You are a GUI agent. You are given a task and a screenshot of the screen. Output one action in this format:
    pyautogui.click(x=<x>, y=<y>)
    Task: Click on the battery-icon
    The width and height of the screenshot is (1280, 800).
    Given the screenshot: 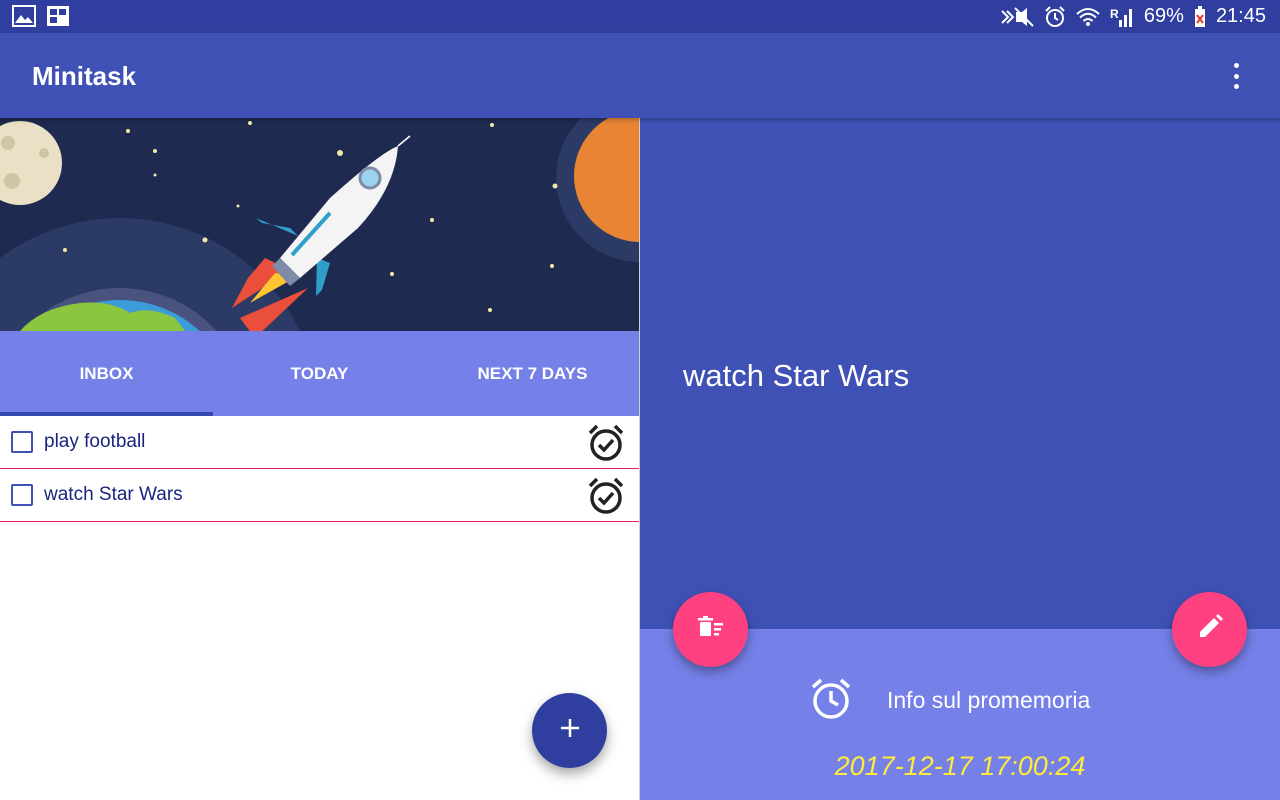 What is the action you would take?
    pyautogui.click(x=1200, y=16)
    